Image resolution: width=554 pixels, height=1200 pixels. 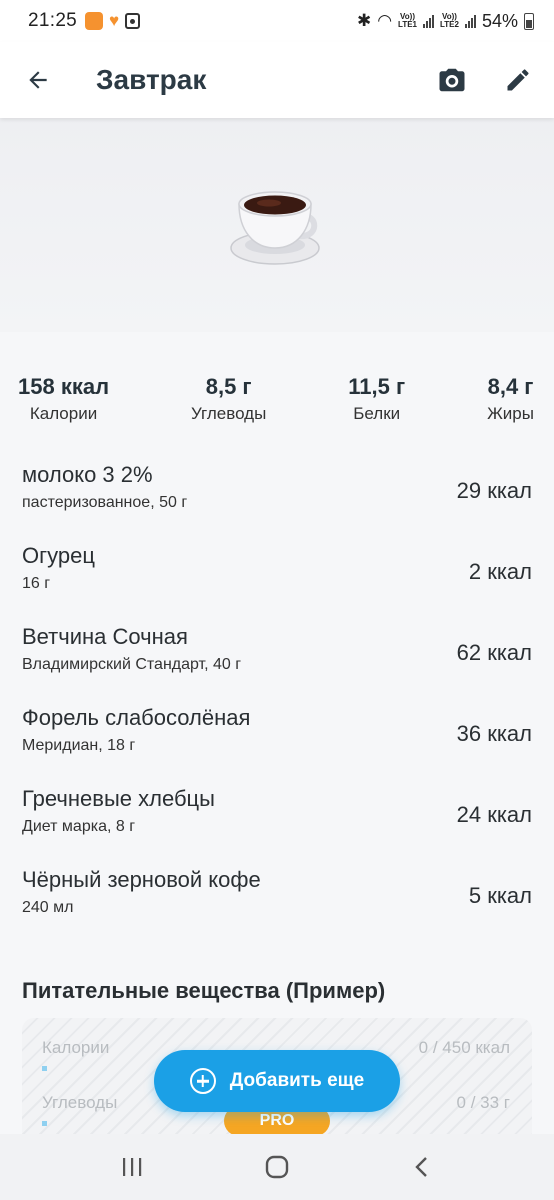 What do you see at coordinates (76, 1047) in the screenshot?
I see `nutrient-label: Калории` at bounding box center [76, 1047].